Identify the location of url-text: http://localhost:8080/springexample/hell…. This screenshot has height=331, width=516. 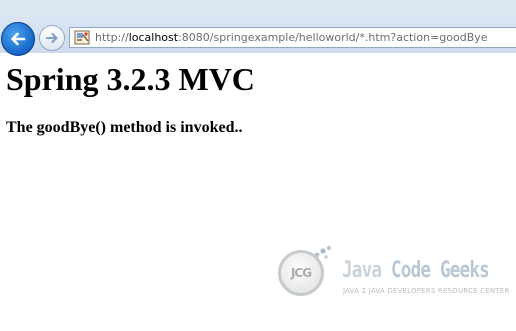
(291, 37).